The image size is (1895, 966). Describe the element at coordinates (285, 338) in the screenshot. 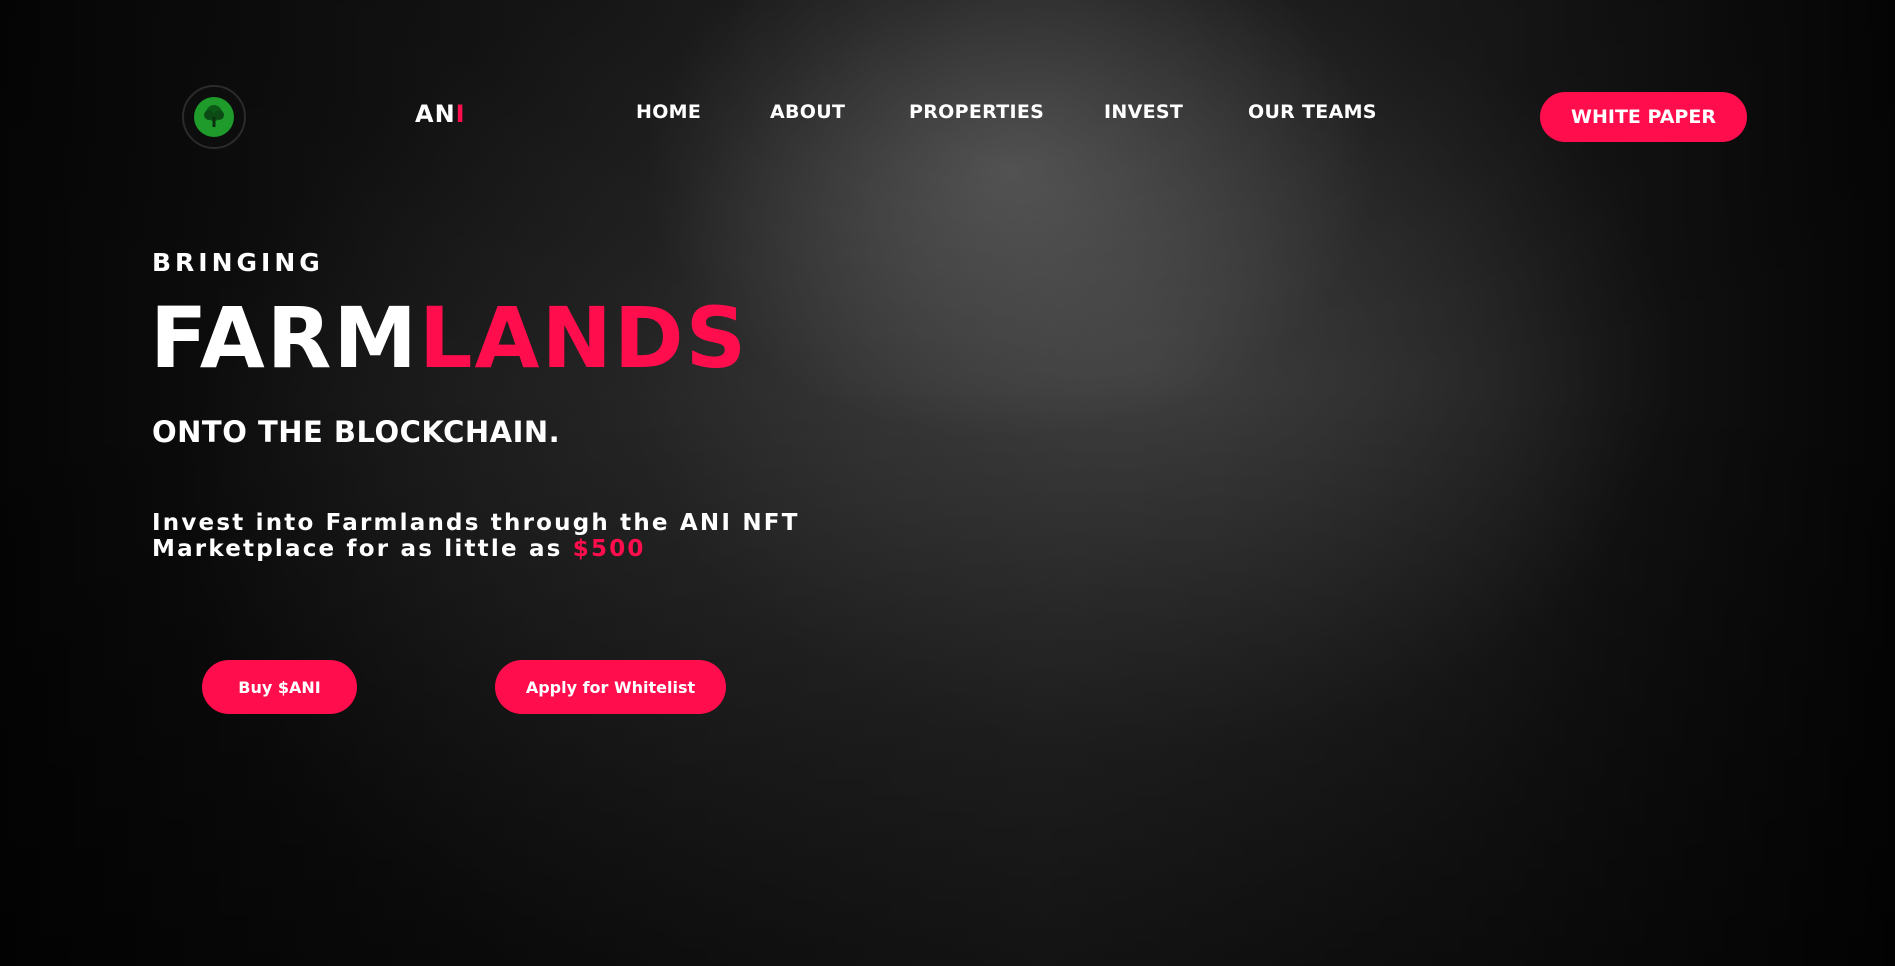

I see `headline-main: FARM` at that location.